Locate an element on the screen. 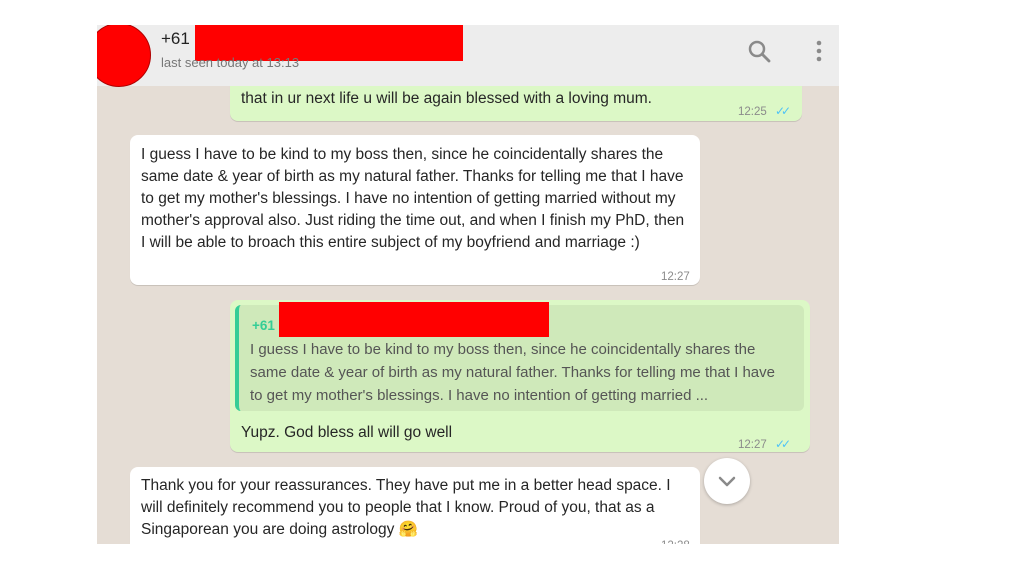  message-text: Yupz. God bless all will go well is located at coordinates (347, 432).